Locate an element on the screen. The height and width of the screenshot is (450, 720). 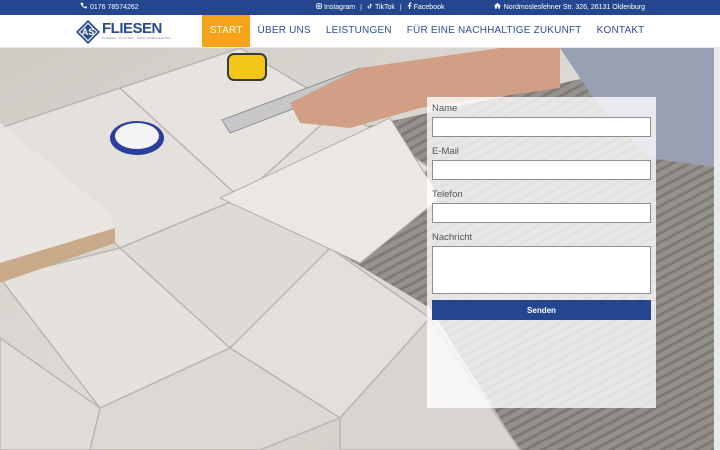
message-label: Nachricht is located at coordinates (452, 237).